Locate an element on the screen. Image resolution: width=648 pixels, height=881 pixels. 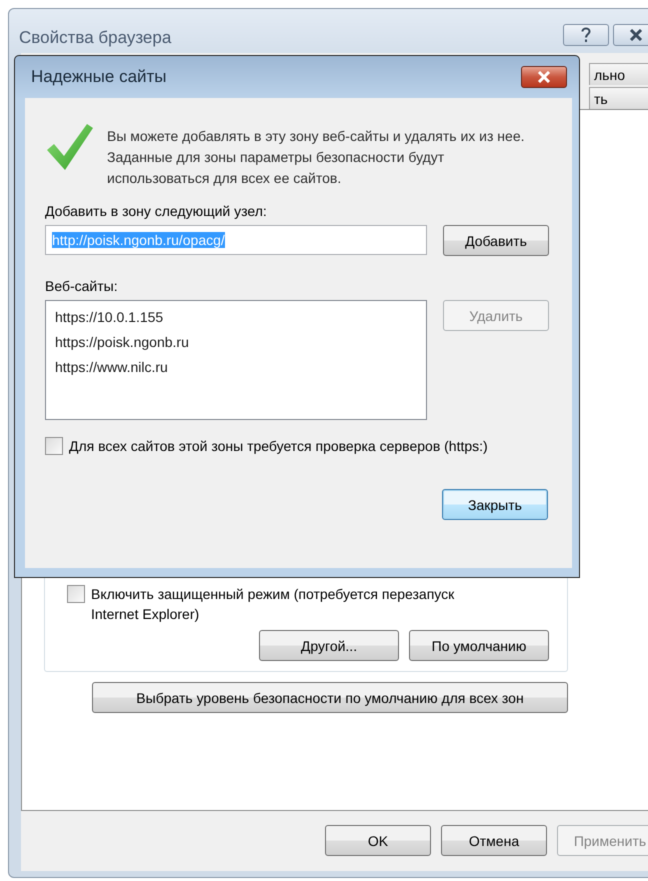
checkbox-label: Включить защищенный режим (потребуется перезапуск Internet Explorer) is located at coordinates (273, 604).